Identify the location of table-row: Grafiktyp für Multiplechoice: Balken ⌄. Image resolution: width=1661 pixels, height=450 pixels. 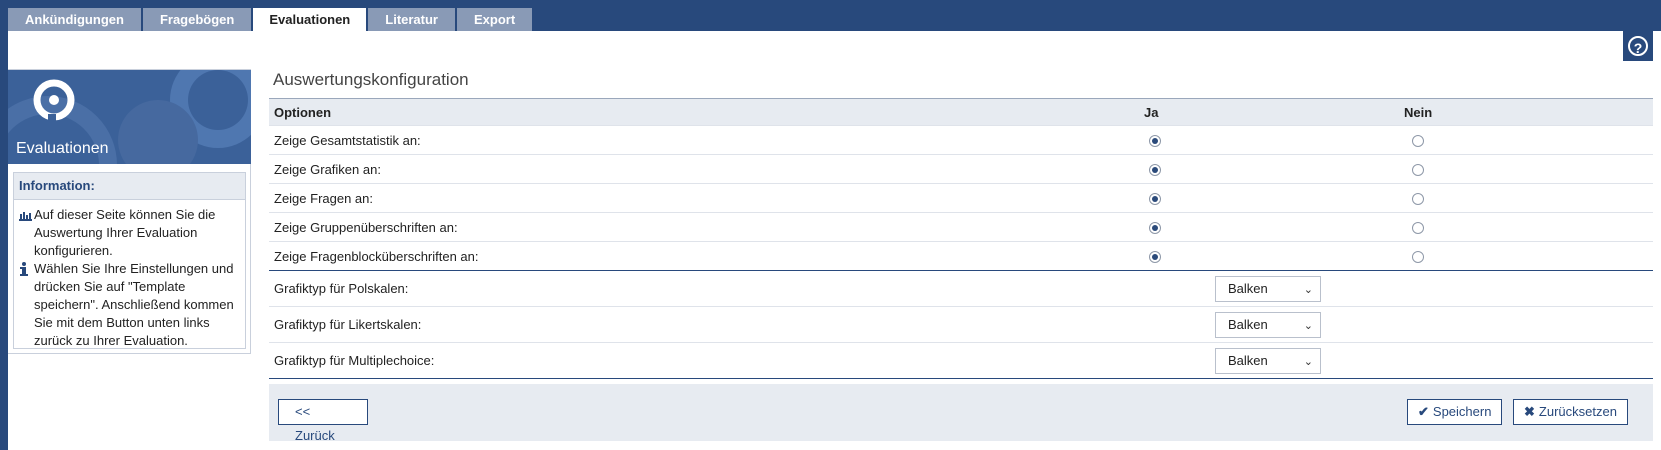
(961, 360).